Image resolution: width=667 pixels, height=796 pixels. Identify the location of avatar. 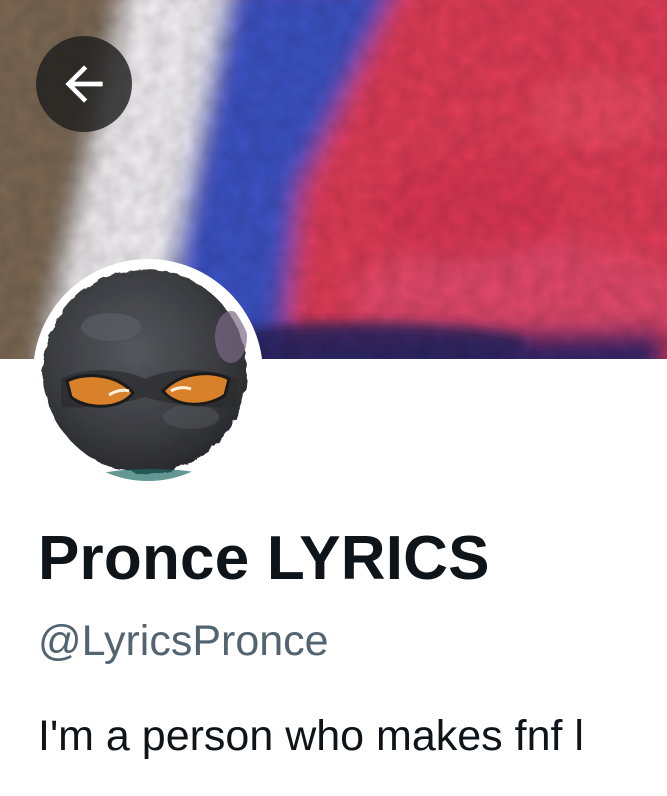
(148, 374).